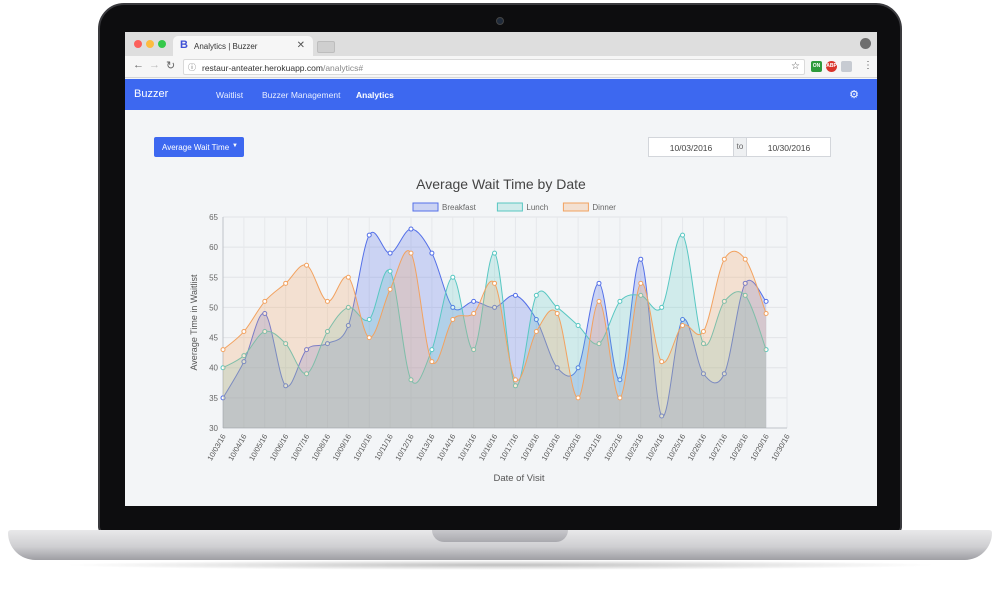 The width and height of the screenshot is (1000, 604). Describe the element at coordinates (604, 207) in the screenshot. I see `legend-label: Dinner` at that location.